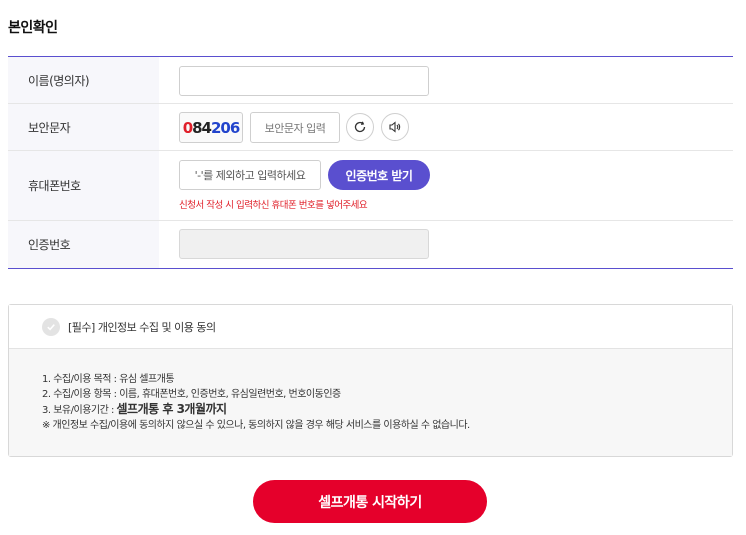 The width and height of the screenshot is (746, 535). I want to click on captcha-refresh-button, so click(360, 127).